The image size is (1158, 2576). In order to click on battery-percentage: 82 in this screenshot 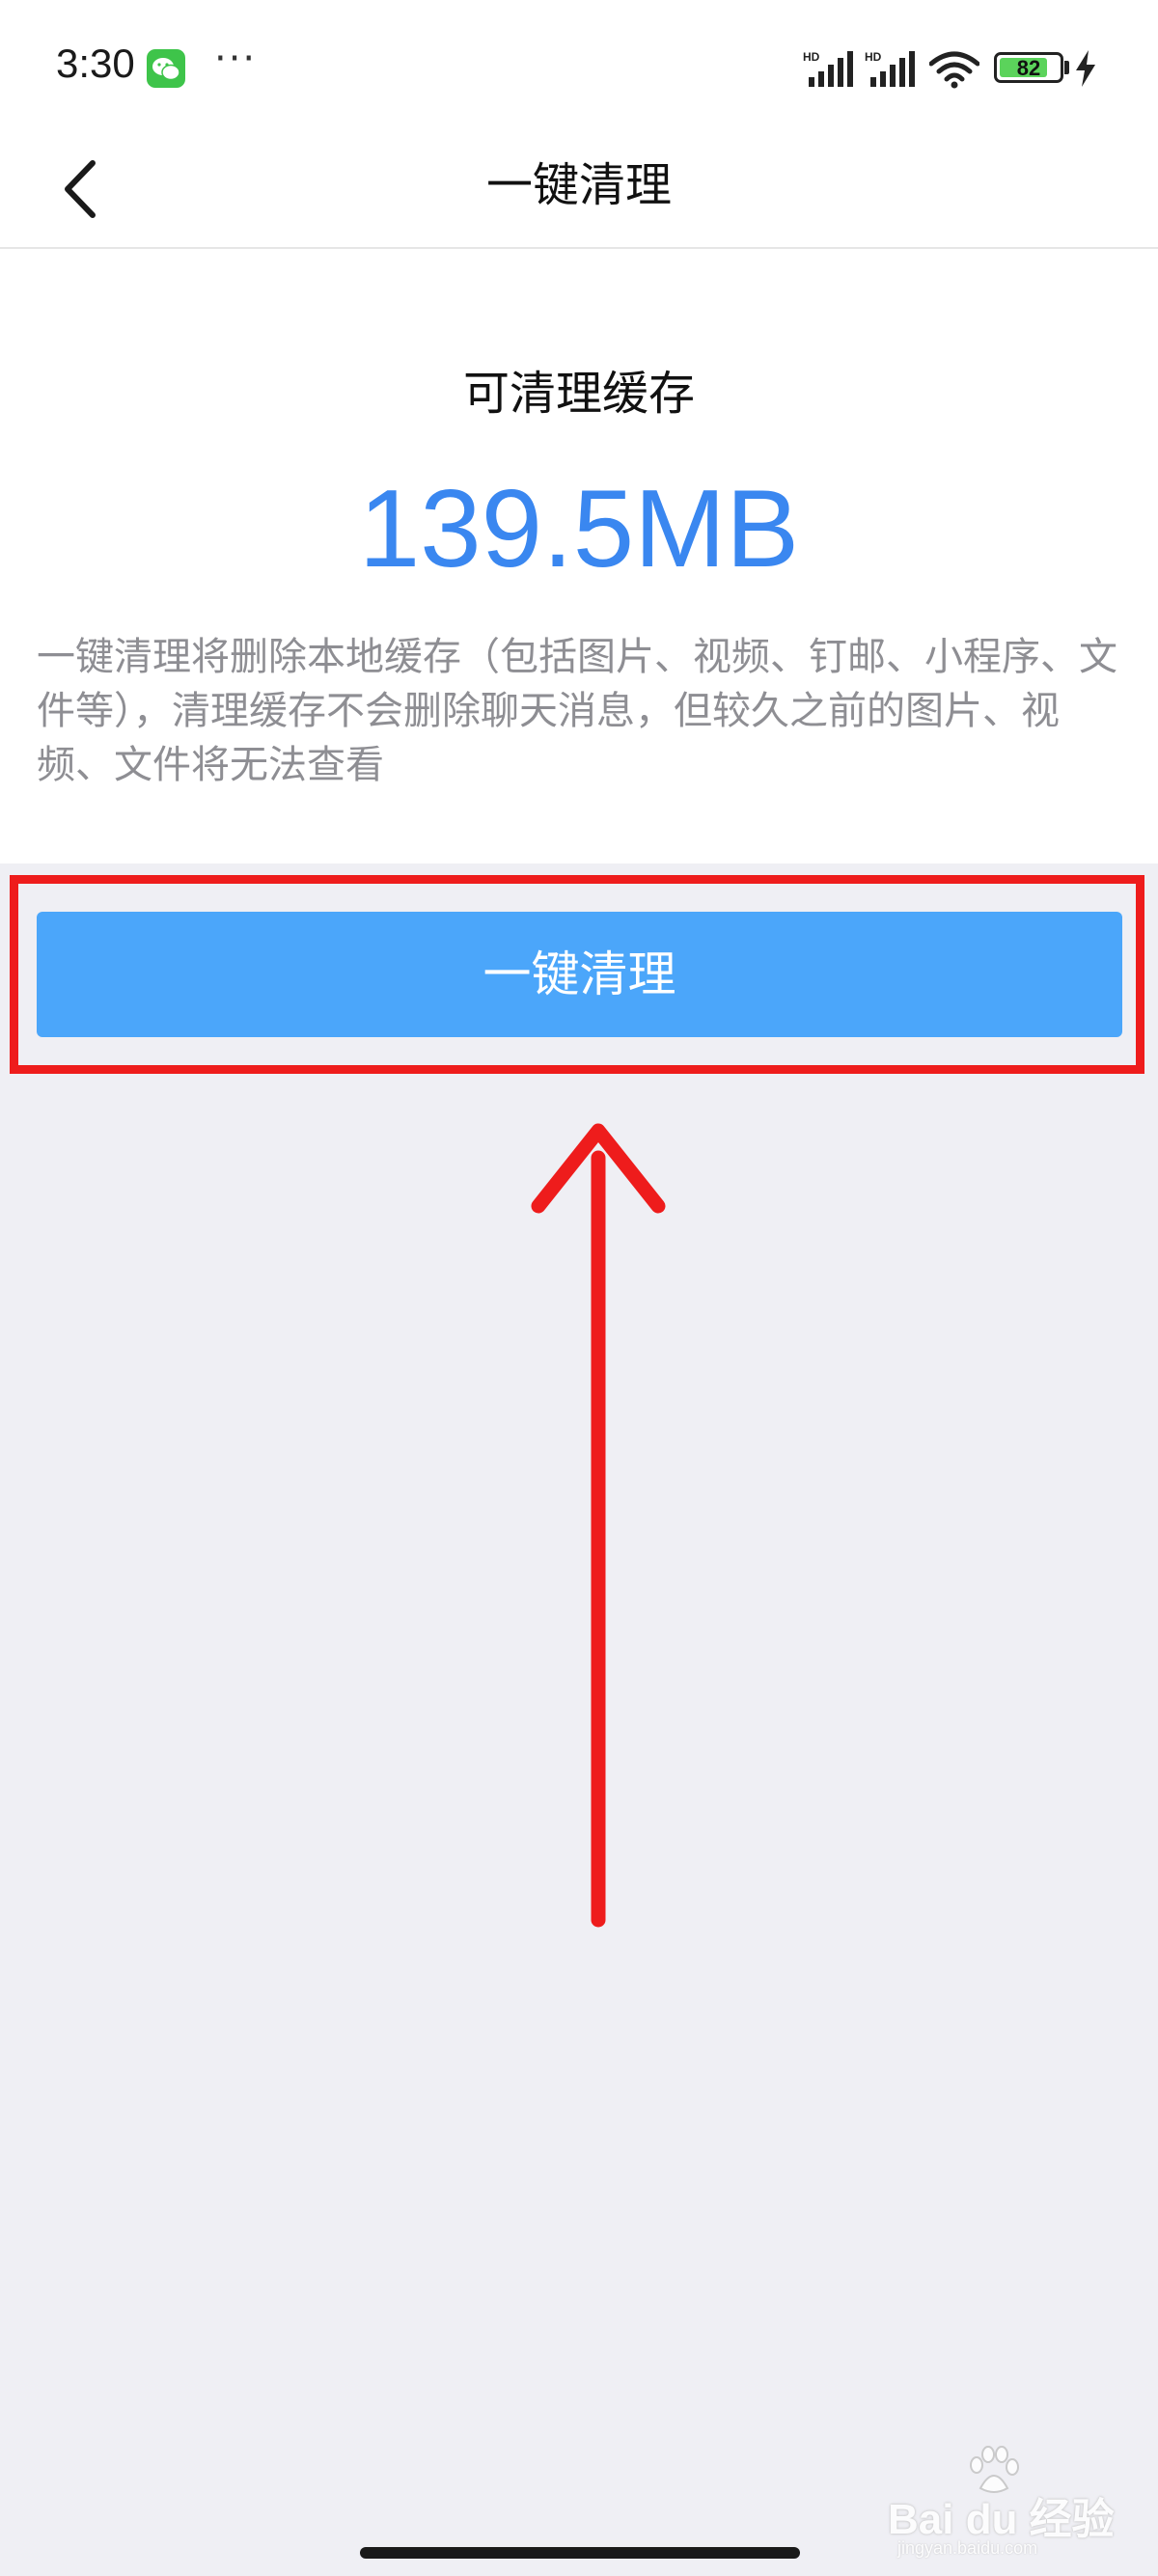, I will do `click(1028, 68)`.